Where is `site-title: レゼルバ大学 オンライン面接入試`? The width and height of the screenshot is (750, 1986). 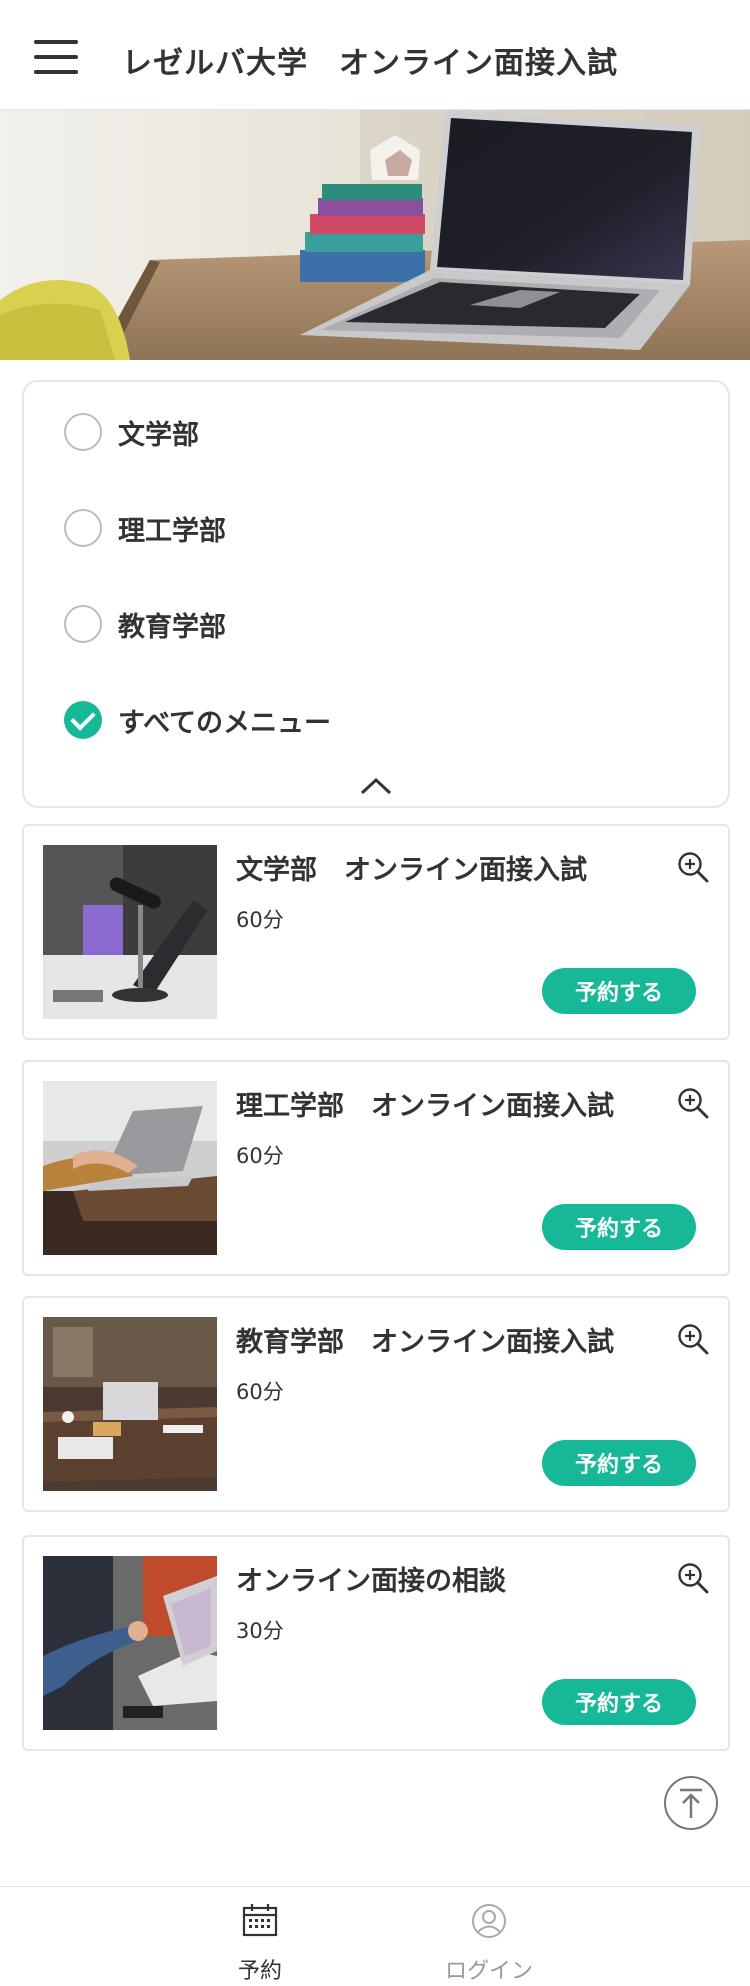
site-title: レゼルバ大学 オンライン面接入試 is located at coordinates (370, 63).